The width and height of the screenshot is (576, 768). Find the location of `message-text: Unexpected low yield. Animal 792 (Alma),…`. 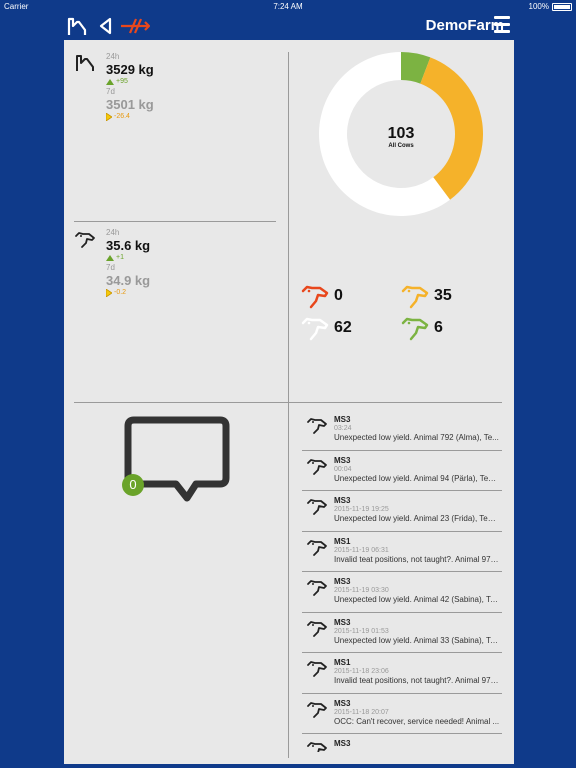

message-text: Unexpected low yield. Animal 792 (Alma),… is located at coordinates (416, 437).